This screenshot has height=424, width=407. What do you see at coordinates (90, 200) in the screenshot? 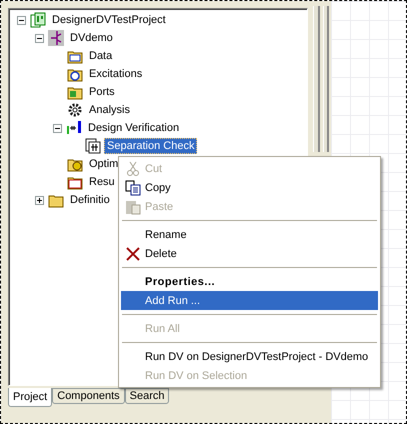
I see `tree-item: Definitio` at bounding box center [90, 200].